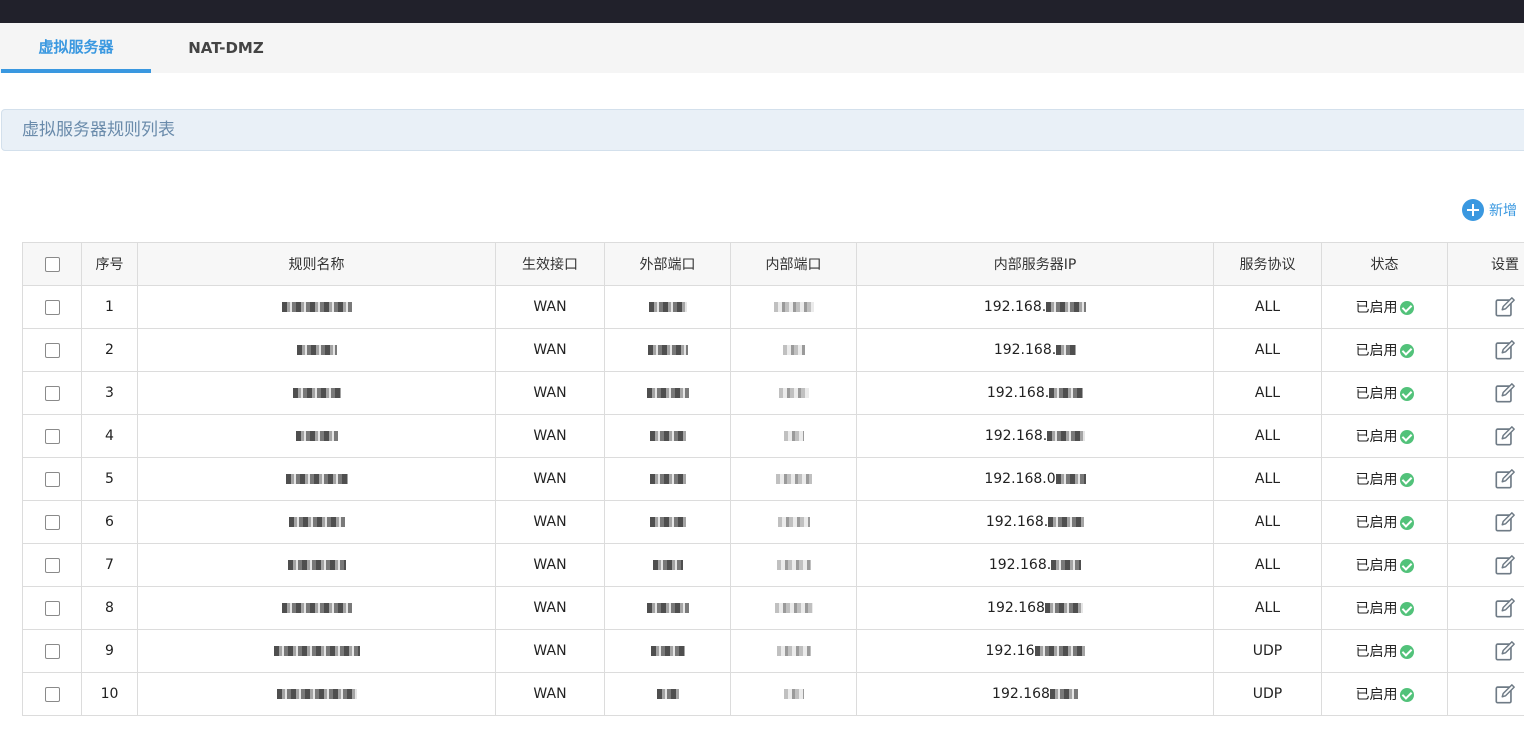 This screenshot has width=1524, height=729. I want to click on table-row: 6 WAN 192.168. ALL 已启用, so click(773, 522).